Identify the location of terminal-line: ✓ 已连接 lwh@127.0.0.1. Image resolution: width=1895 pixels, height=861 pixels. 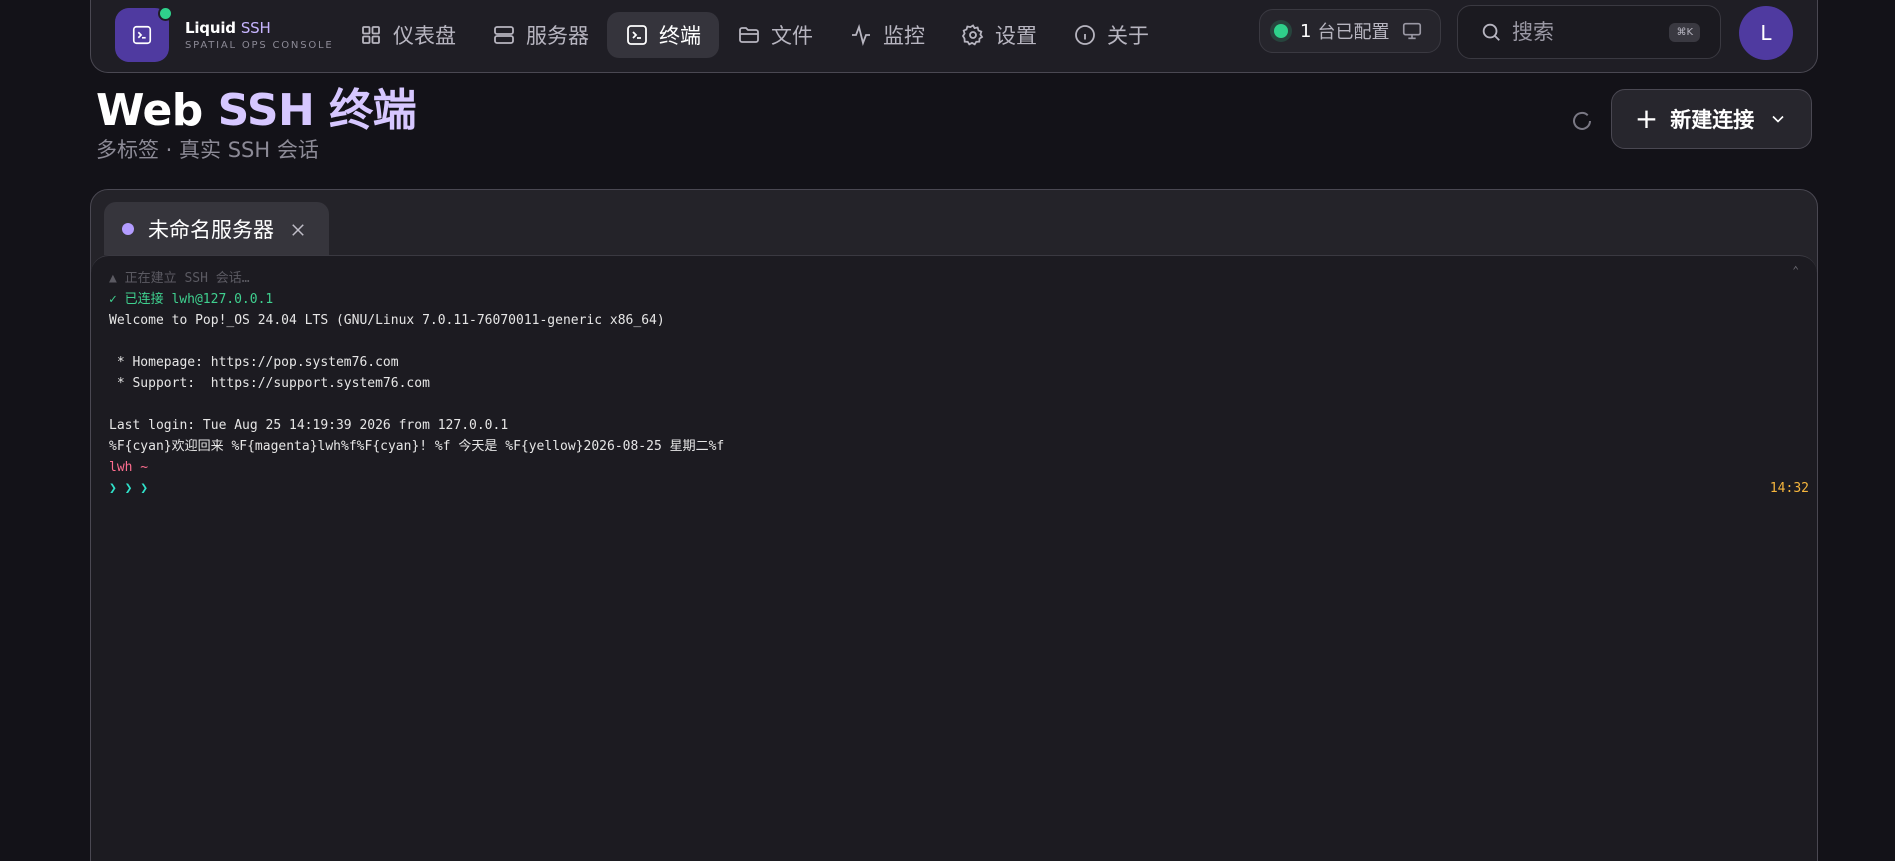
(191, 299).